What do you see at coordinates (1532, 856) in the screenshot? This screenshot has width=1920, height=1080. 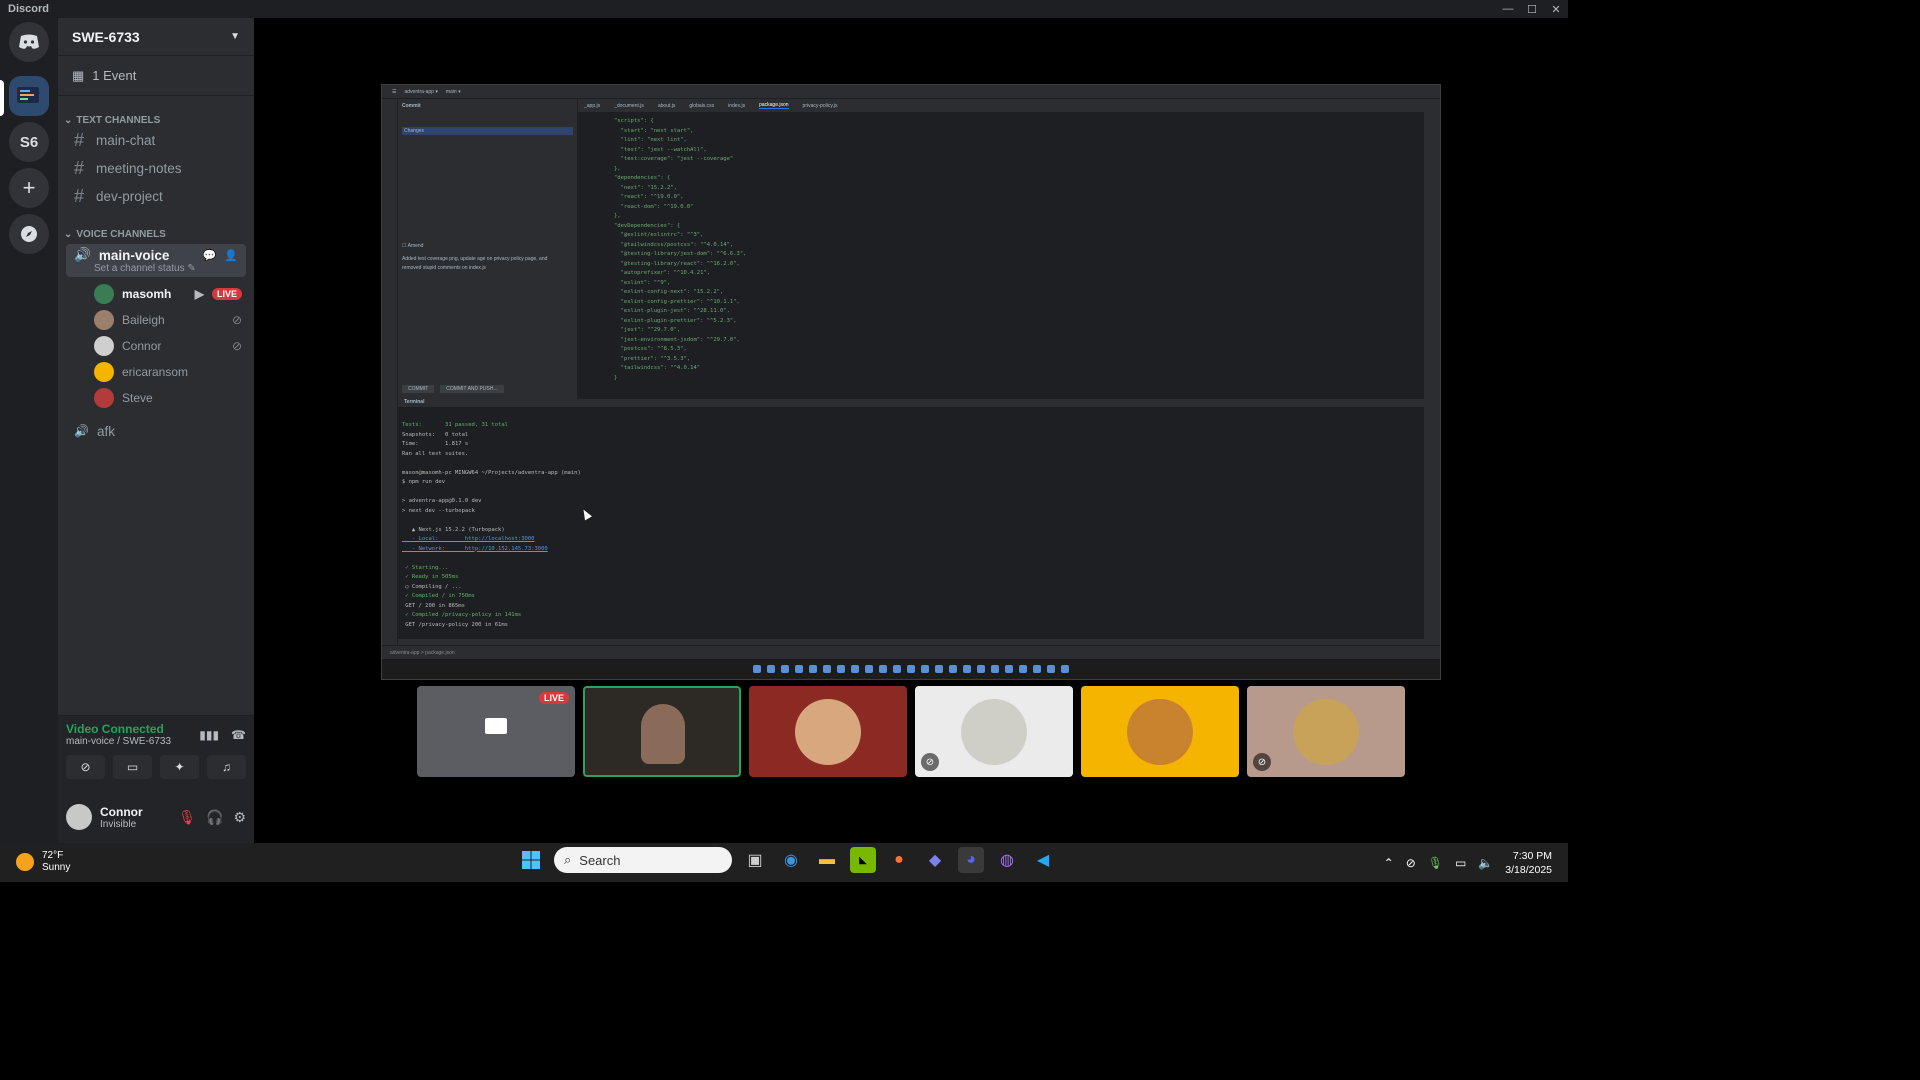 I see `clock-time: 7:30 PM` at bounding box center [1532, 856].